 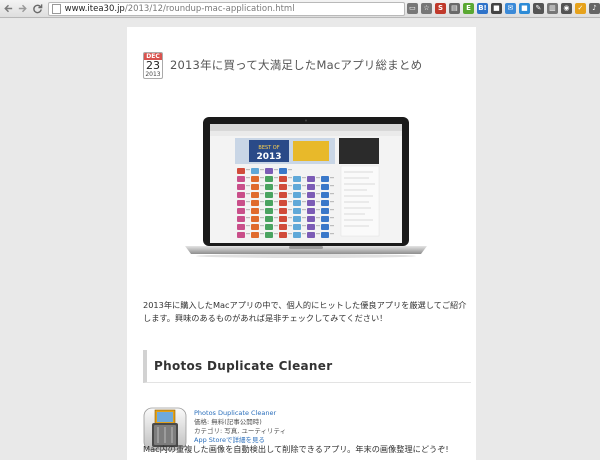 What do you see at coordinates (580, 8) in the screenshot?
I see `ext-check-icon: ✓` at bounding box center [580, 8].